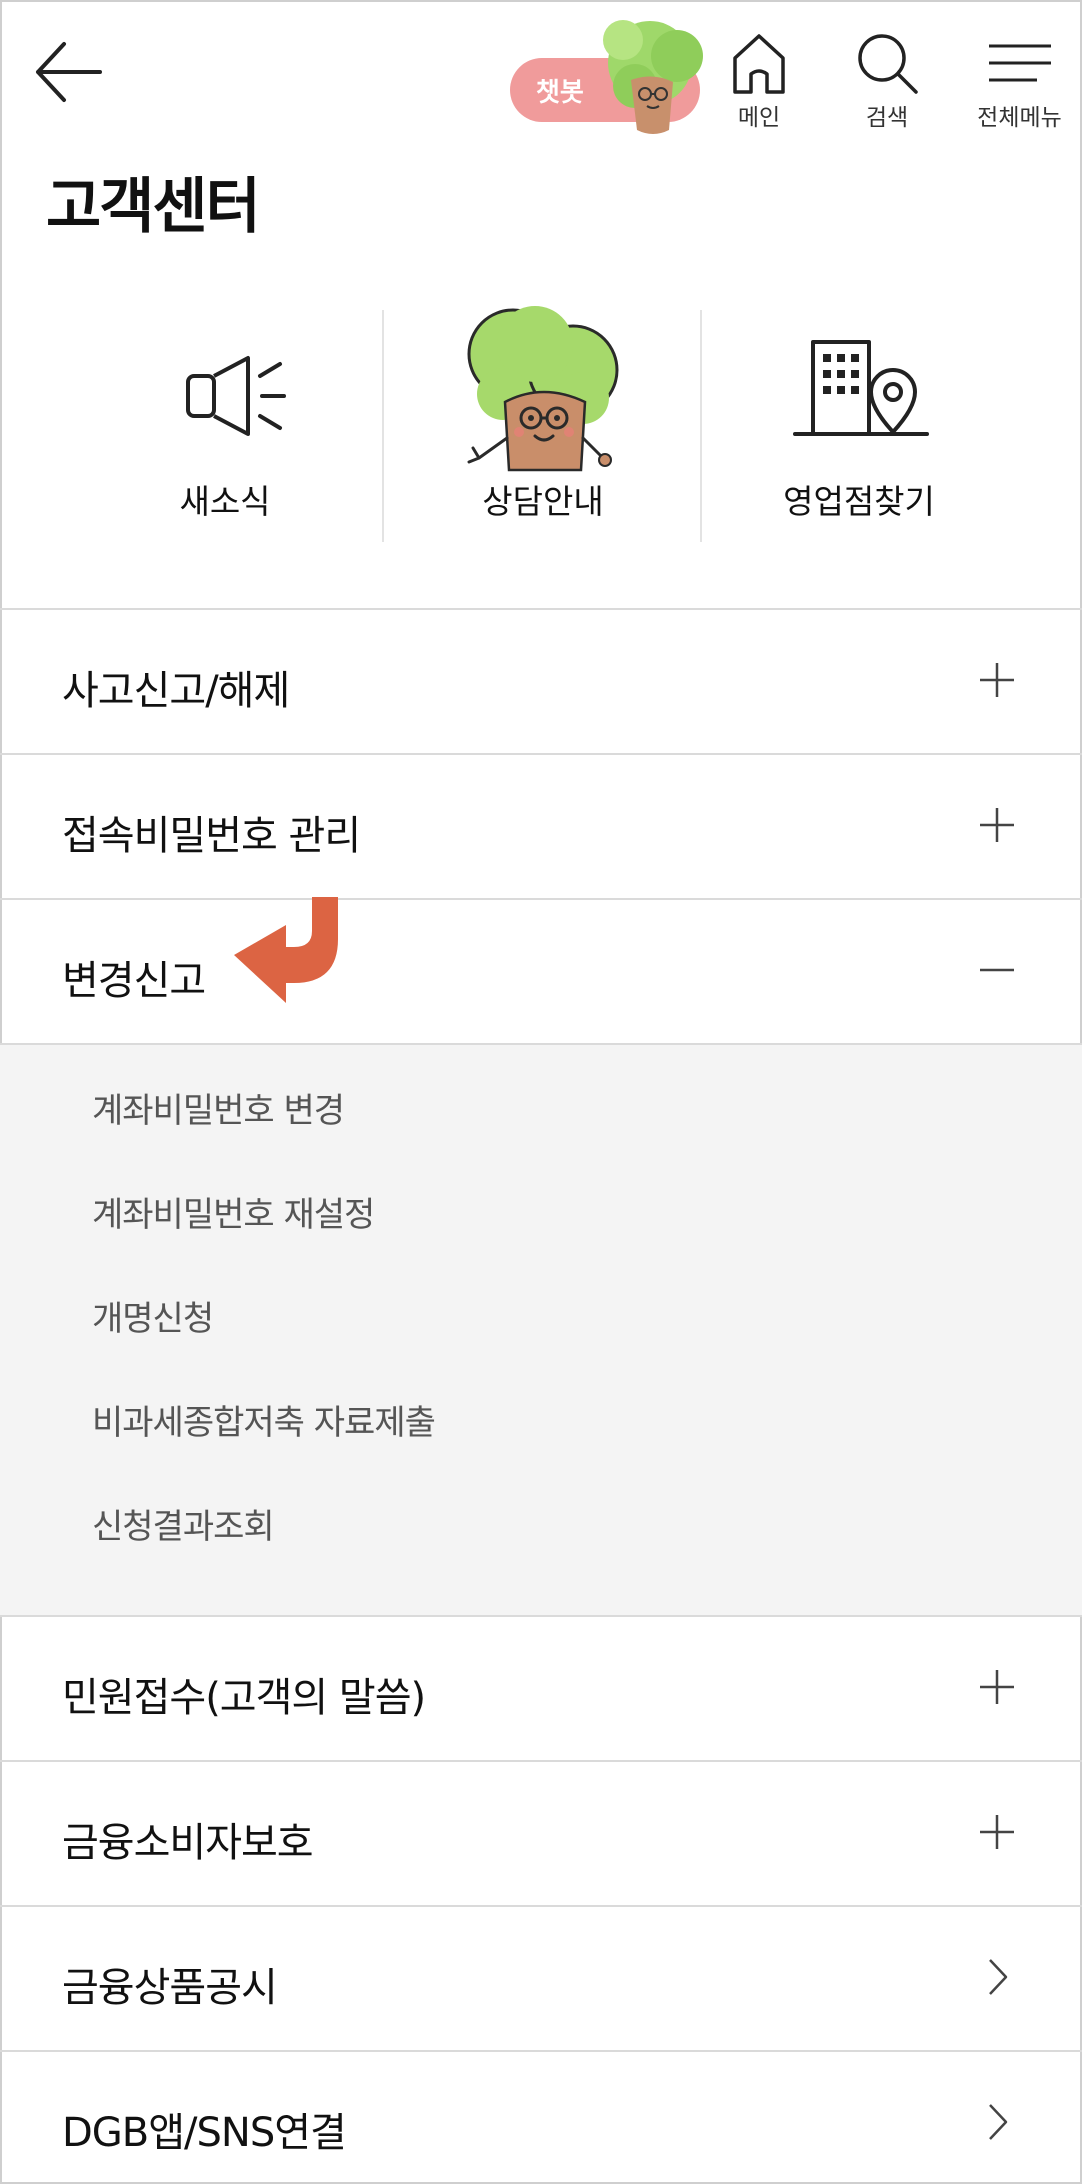 This screenshot has height=2184, width=1082. Describe the element at coordinates (211, 836) in the screenshot. I see `menu-row-label: 접속비밀번호 관리` at that location.